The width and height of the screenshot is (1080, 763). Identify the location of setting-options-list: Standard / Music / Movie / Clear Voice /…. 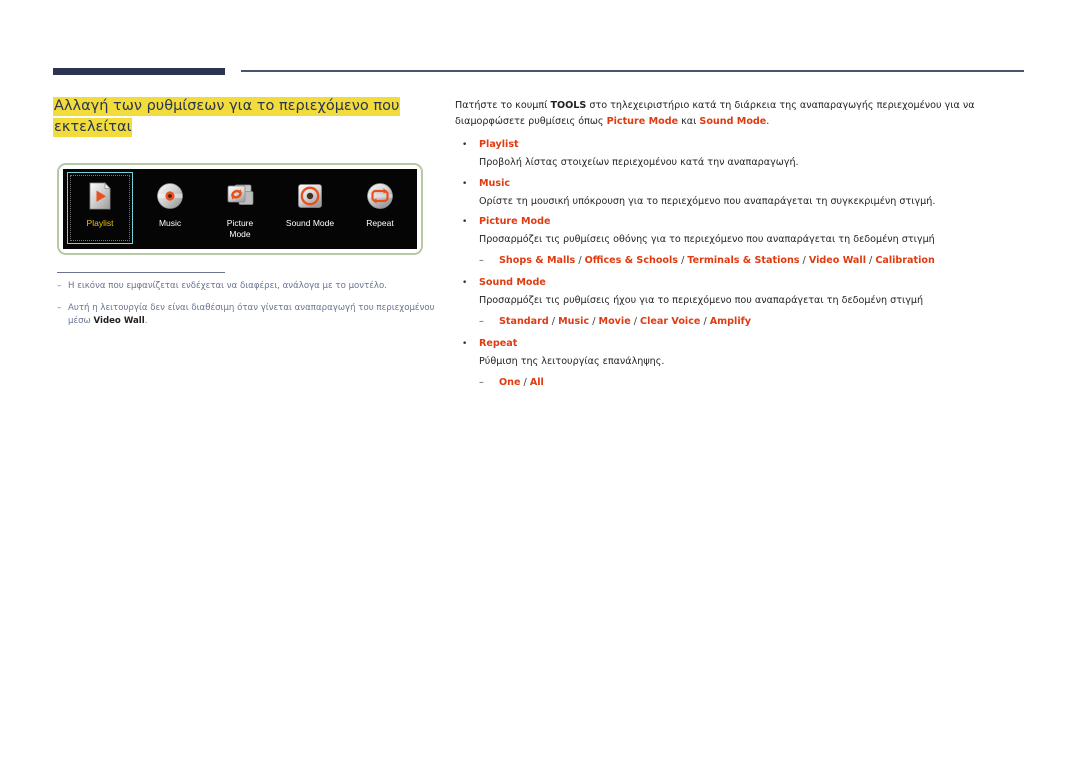
(764, 322).